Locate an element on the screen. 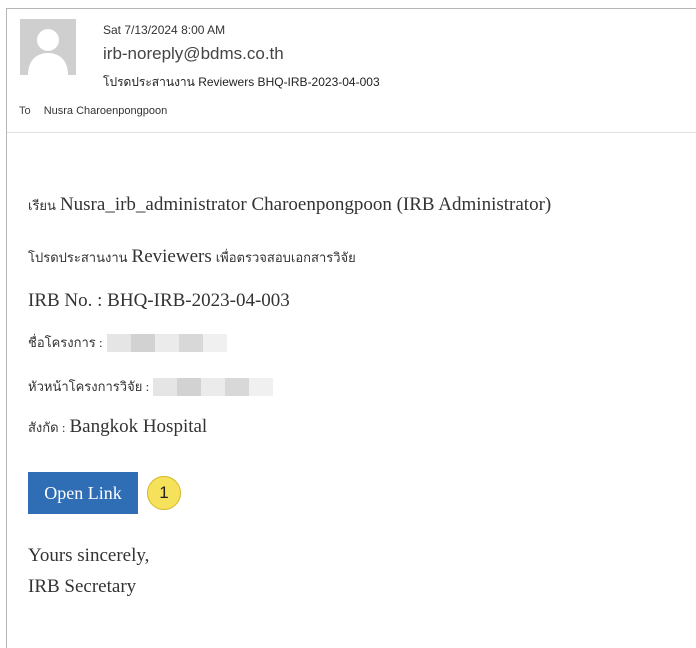 The height and width of the screenshot is (648, 696). redacted-project-name is located at coordinates (166, 343).